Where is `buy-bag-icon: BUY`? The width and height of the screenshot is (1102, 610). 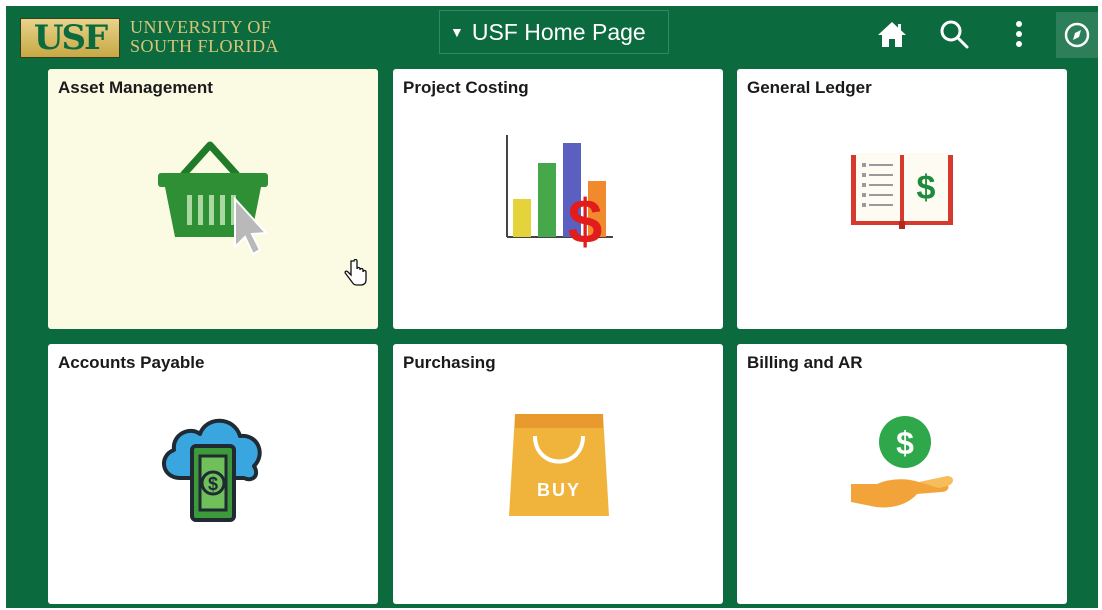
buy-bag-icon: BUY is located at coordinates (559, 465).